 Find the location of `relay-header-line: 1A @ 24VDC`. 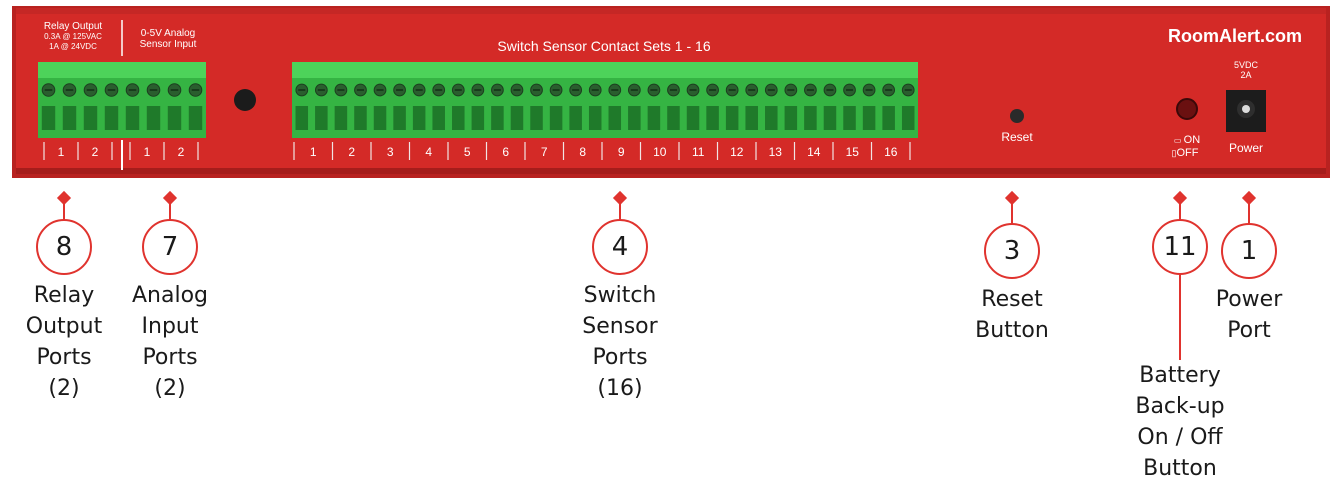

relay-header-line: 1A @ 24VDC is located at coordinates (73, 46).